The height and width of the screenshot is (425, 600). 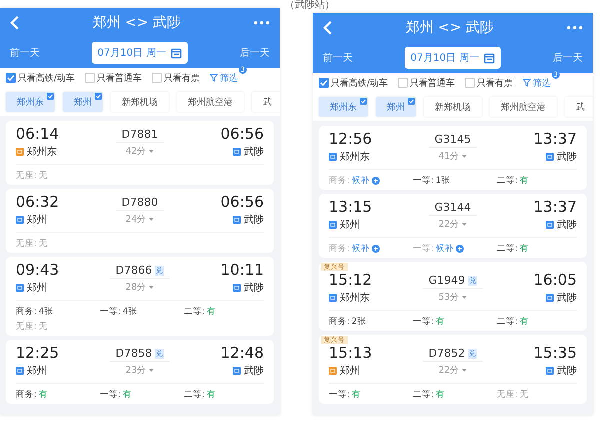 What do you see at coordinates (447, 280) in the screenshot?
I see `train-number: G1949` at bounding box center [447, 280].